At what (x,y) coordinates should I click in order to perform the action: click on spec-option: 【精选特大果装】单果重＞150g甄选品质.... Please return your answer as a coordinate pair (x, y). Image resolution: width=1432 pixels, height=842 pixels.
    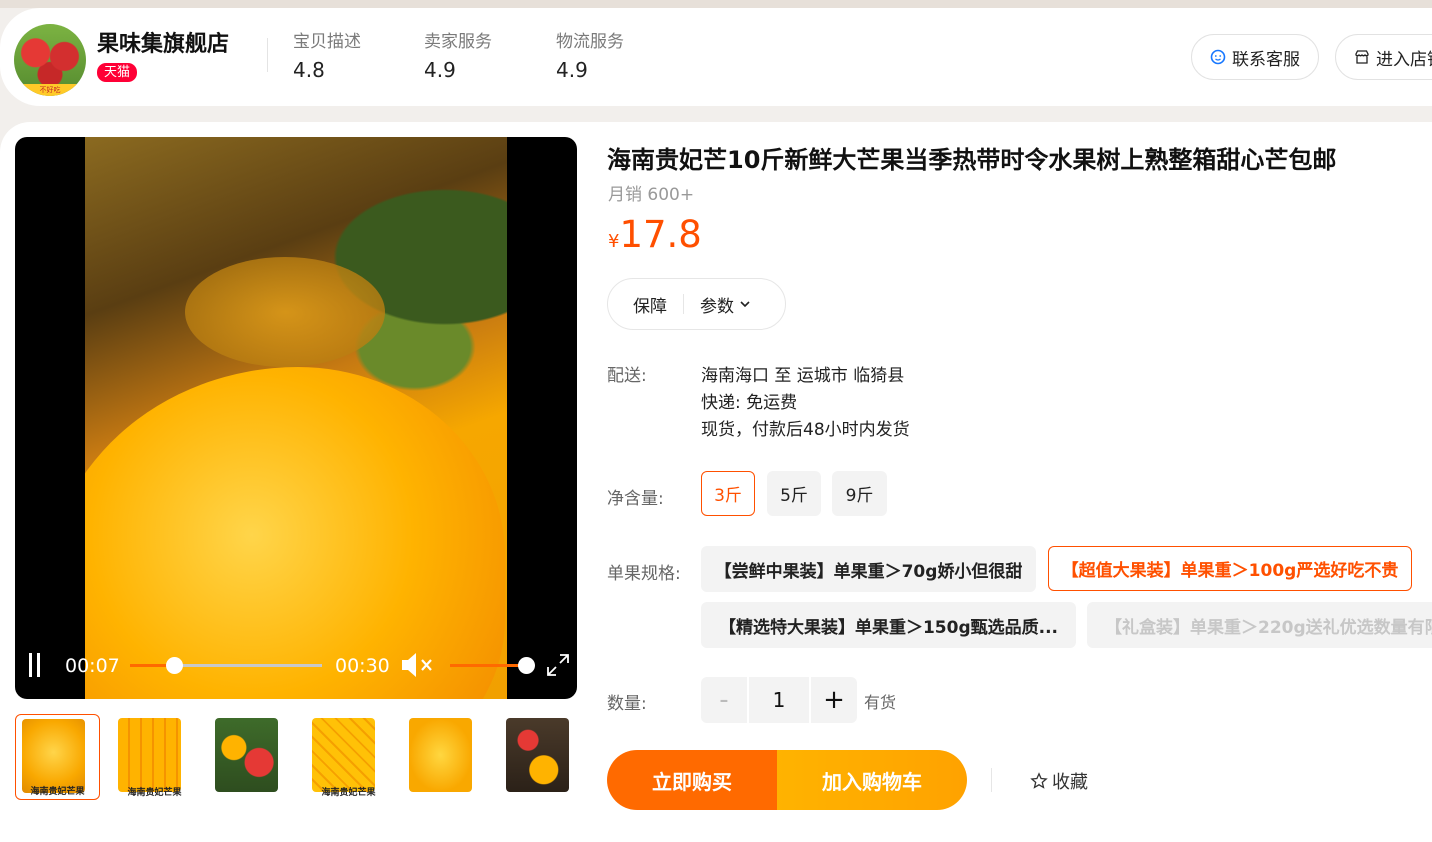
    Looking at the image, I should click on (888, 625).